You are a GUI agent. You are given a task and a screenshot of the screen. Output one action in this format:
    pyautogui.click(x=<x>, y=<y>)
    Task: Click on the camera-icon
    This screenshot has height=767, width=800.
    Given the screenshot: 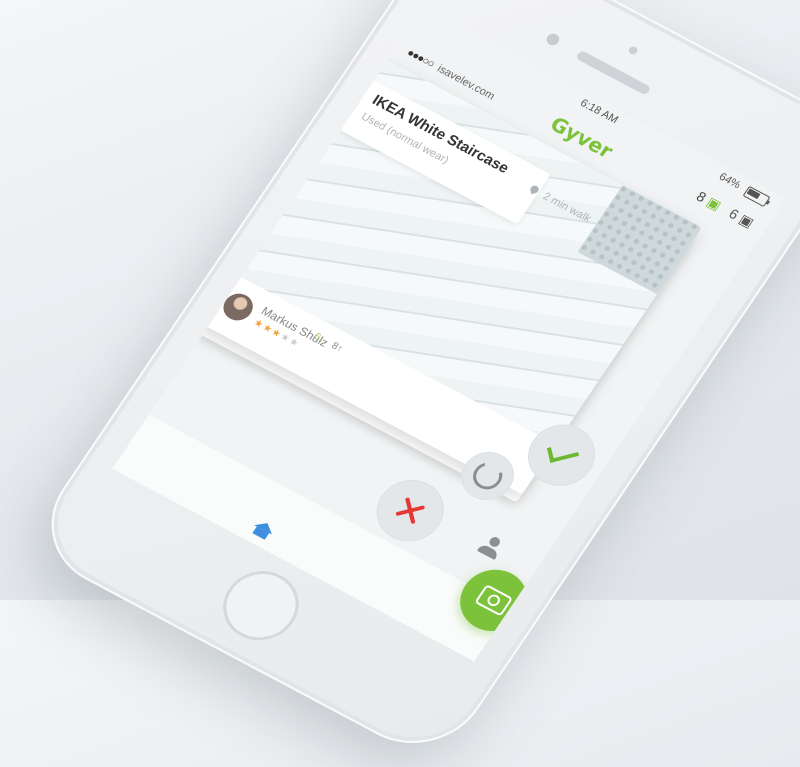 What is the action you would take?
    pyautogui.click(x=494, y=600)
    